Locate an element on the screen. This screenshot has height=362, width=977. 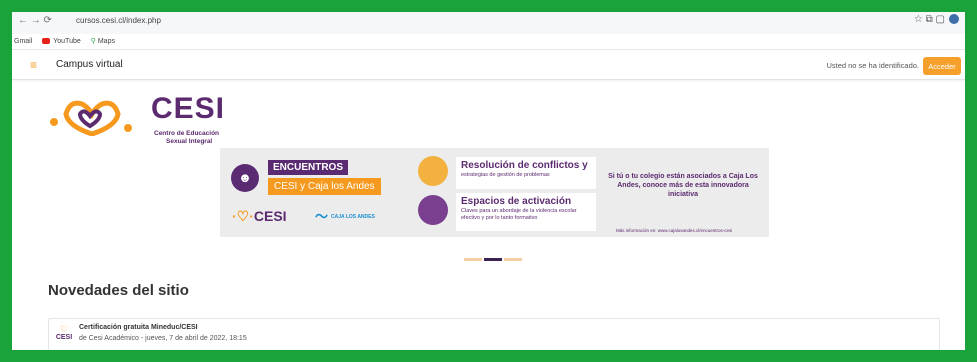
browser-nav-icons: ← → ⟳ is located at coordinates (35, 20).